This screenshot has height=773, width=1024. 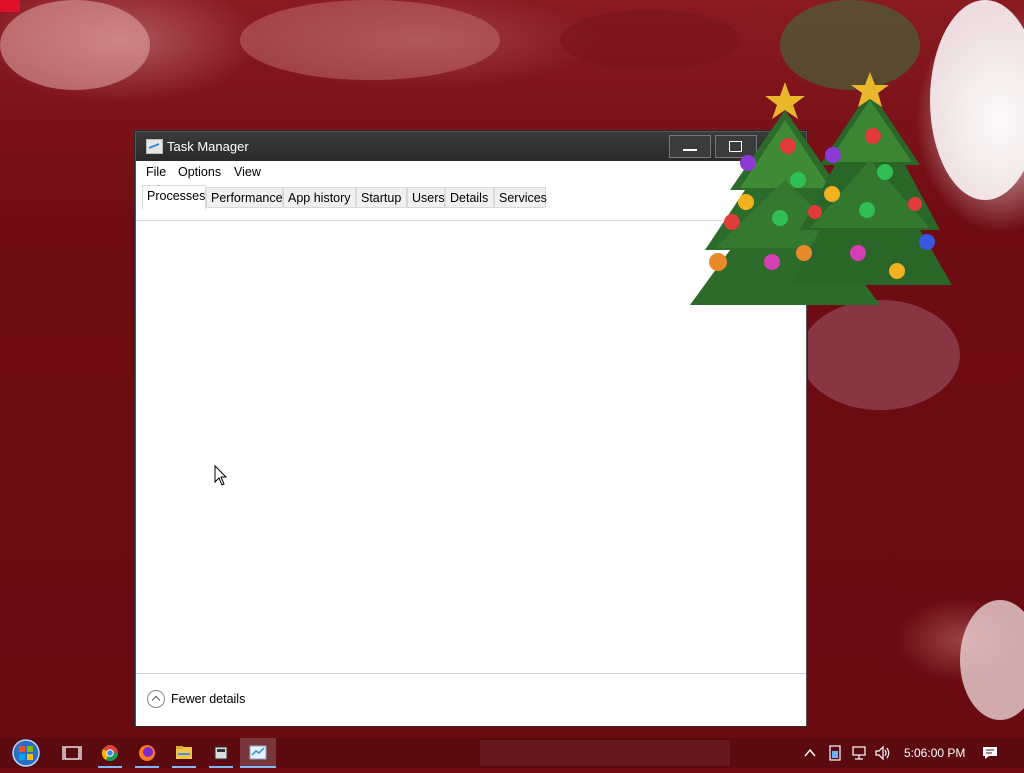 What do you see at coordinates (426, 197) in the screenshot?
I see `tab-users: Users` at bounding box center [426, 197].